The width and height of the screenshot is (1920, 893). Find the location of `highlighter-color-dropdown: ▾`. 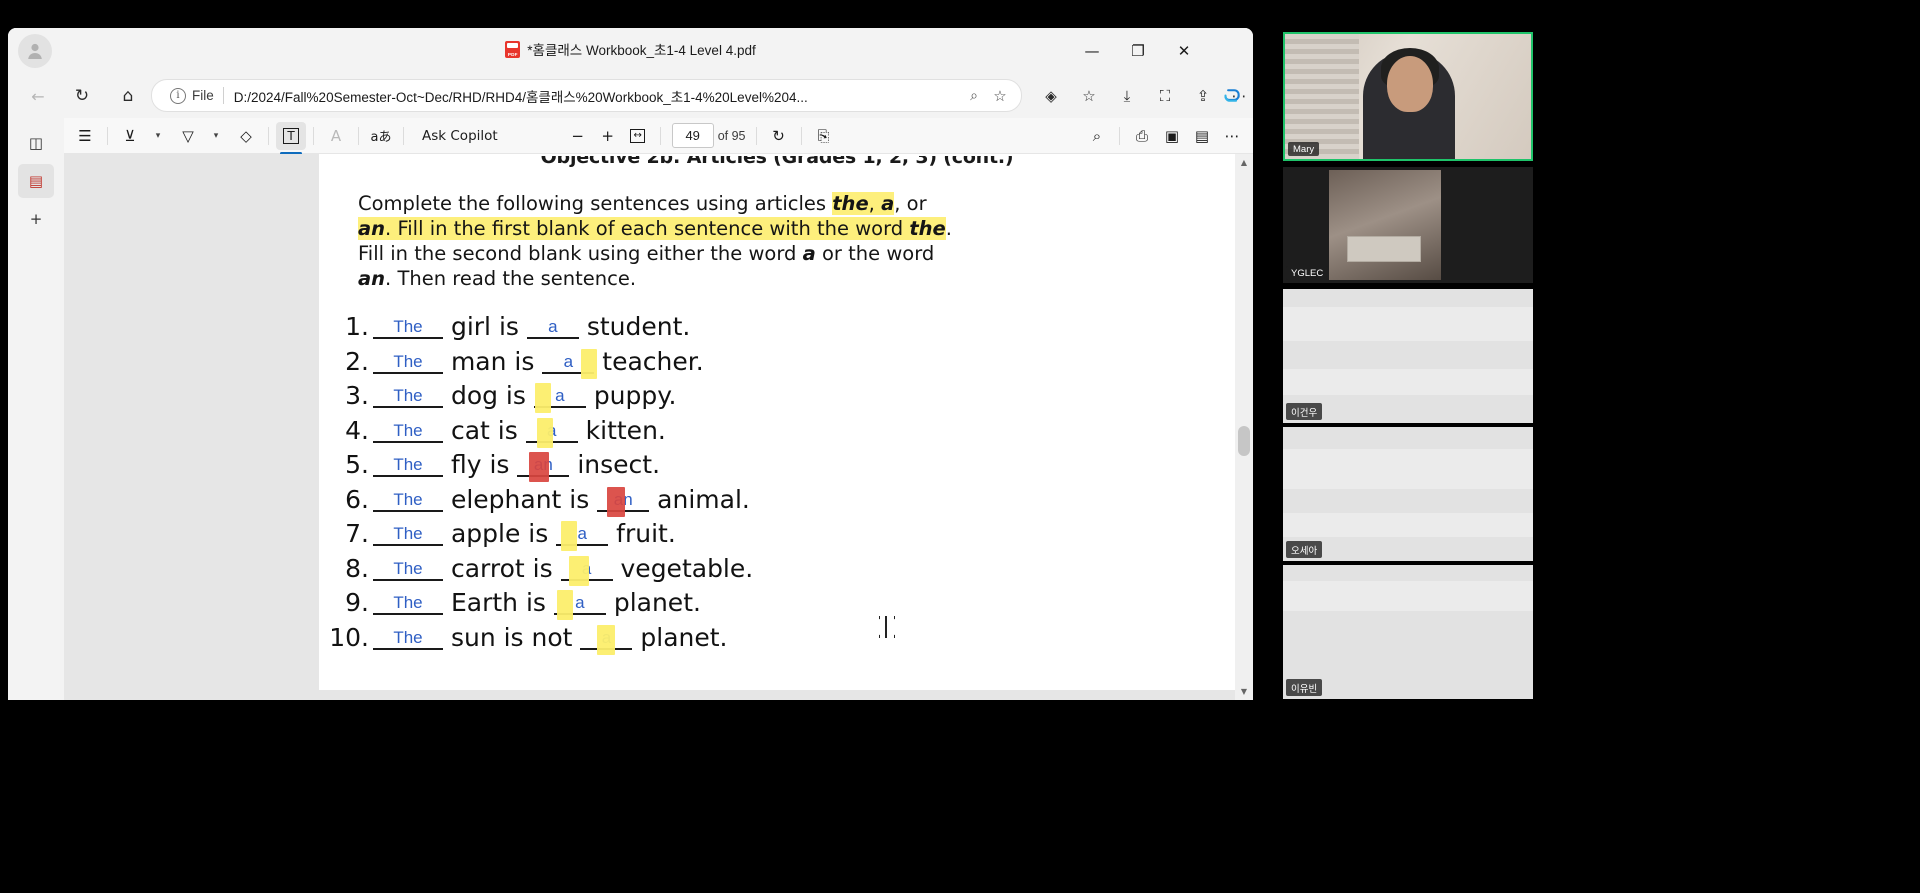

highlighter-color-dropdown: ▾ is located at coordinates (158, 136).